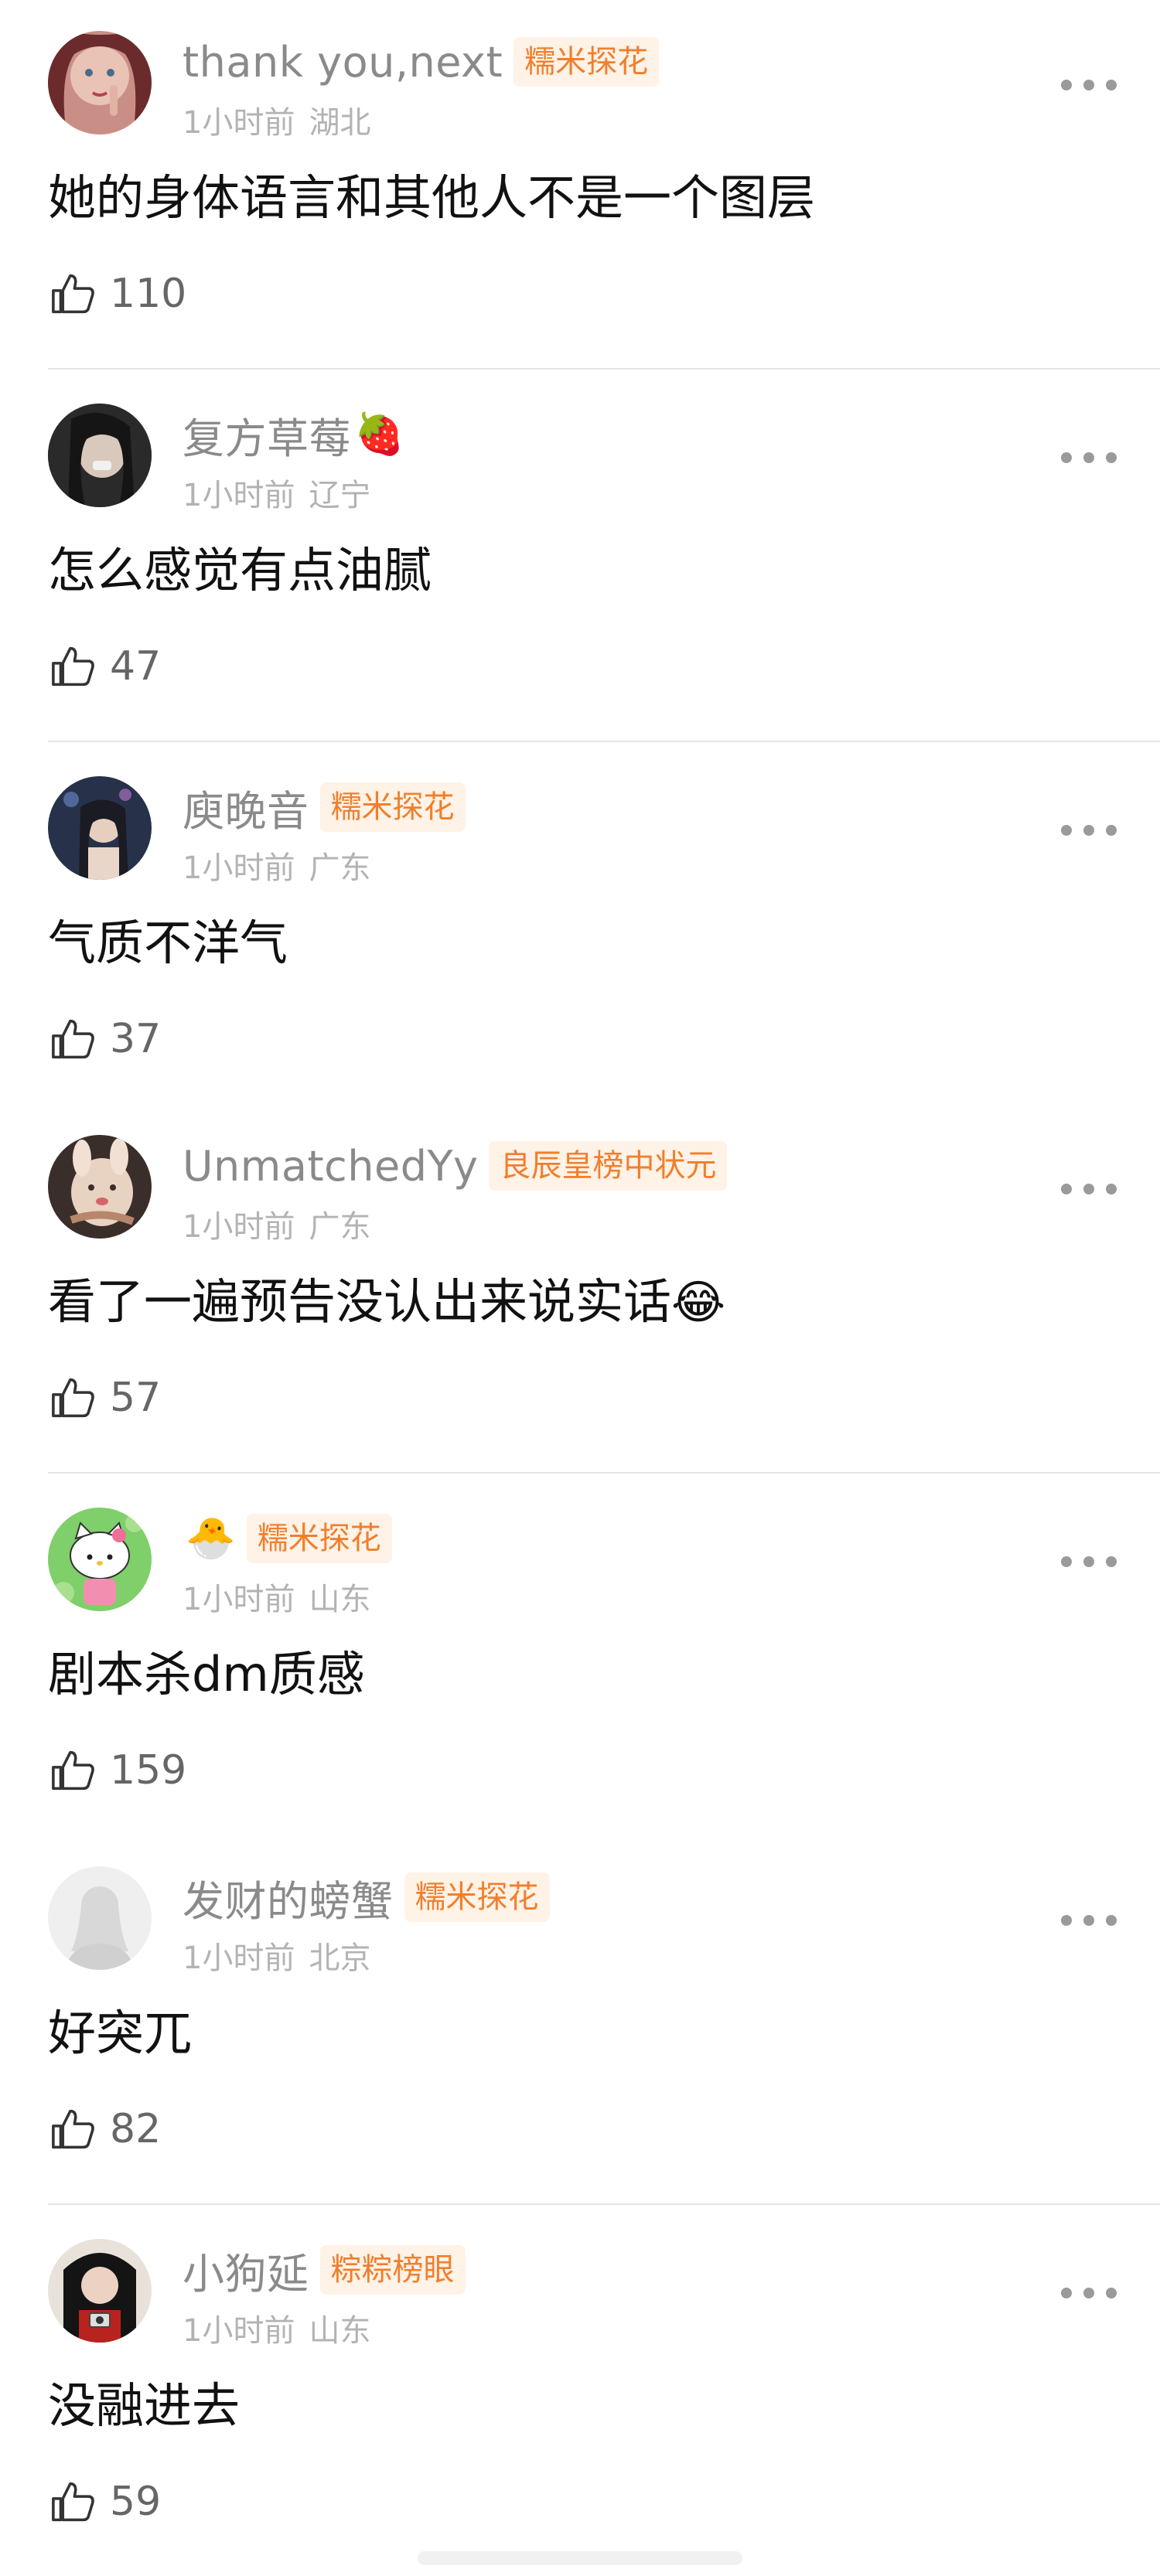  What do you see at coordinates (360, 1301) in the screenshot?
I see `comment-text-body: 看了一遍预告没认出来说实话` at bounding box center [360, 1301].